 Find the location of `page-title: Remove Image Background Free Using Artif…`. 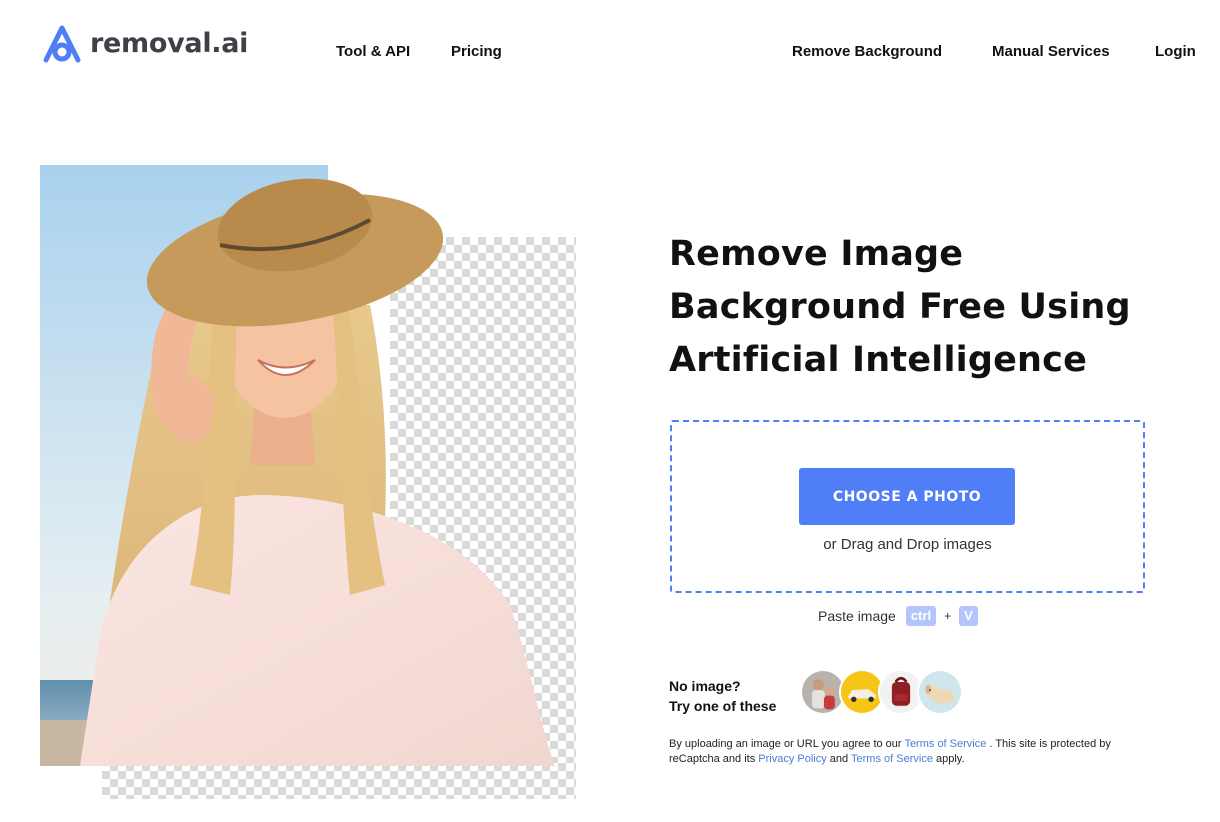

page-title: Remove Image Background Free Using Artif… is located at coordinates (929, 307).